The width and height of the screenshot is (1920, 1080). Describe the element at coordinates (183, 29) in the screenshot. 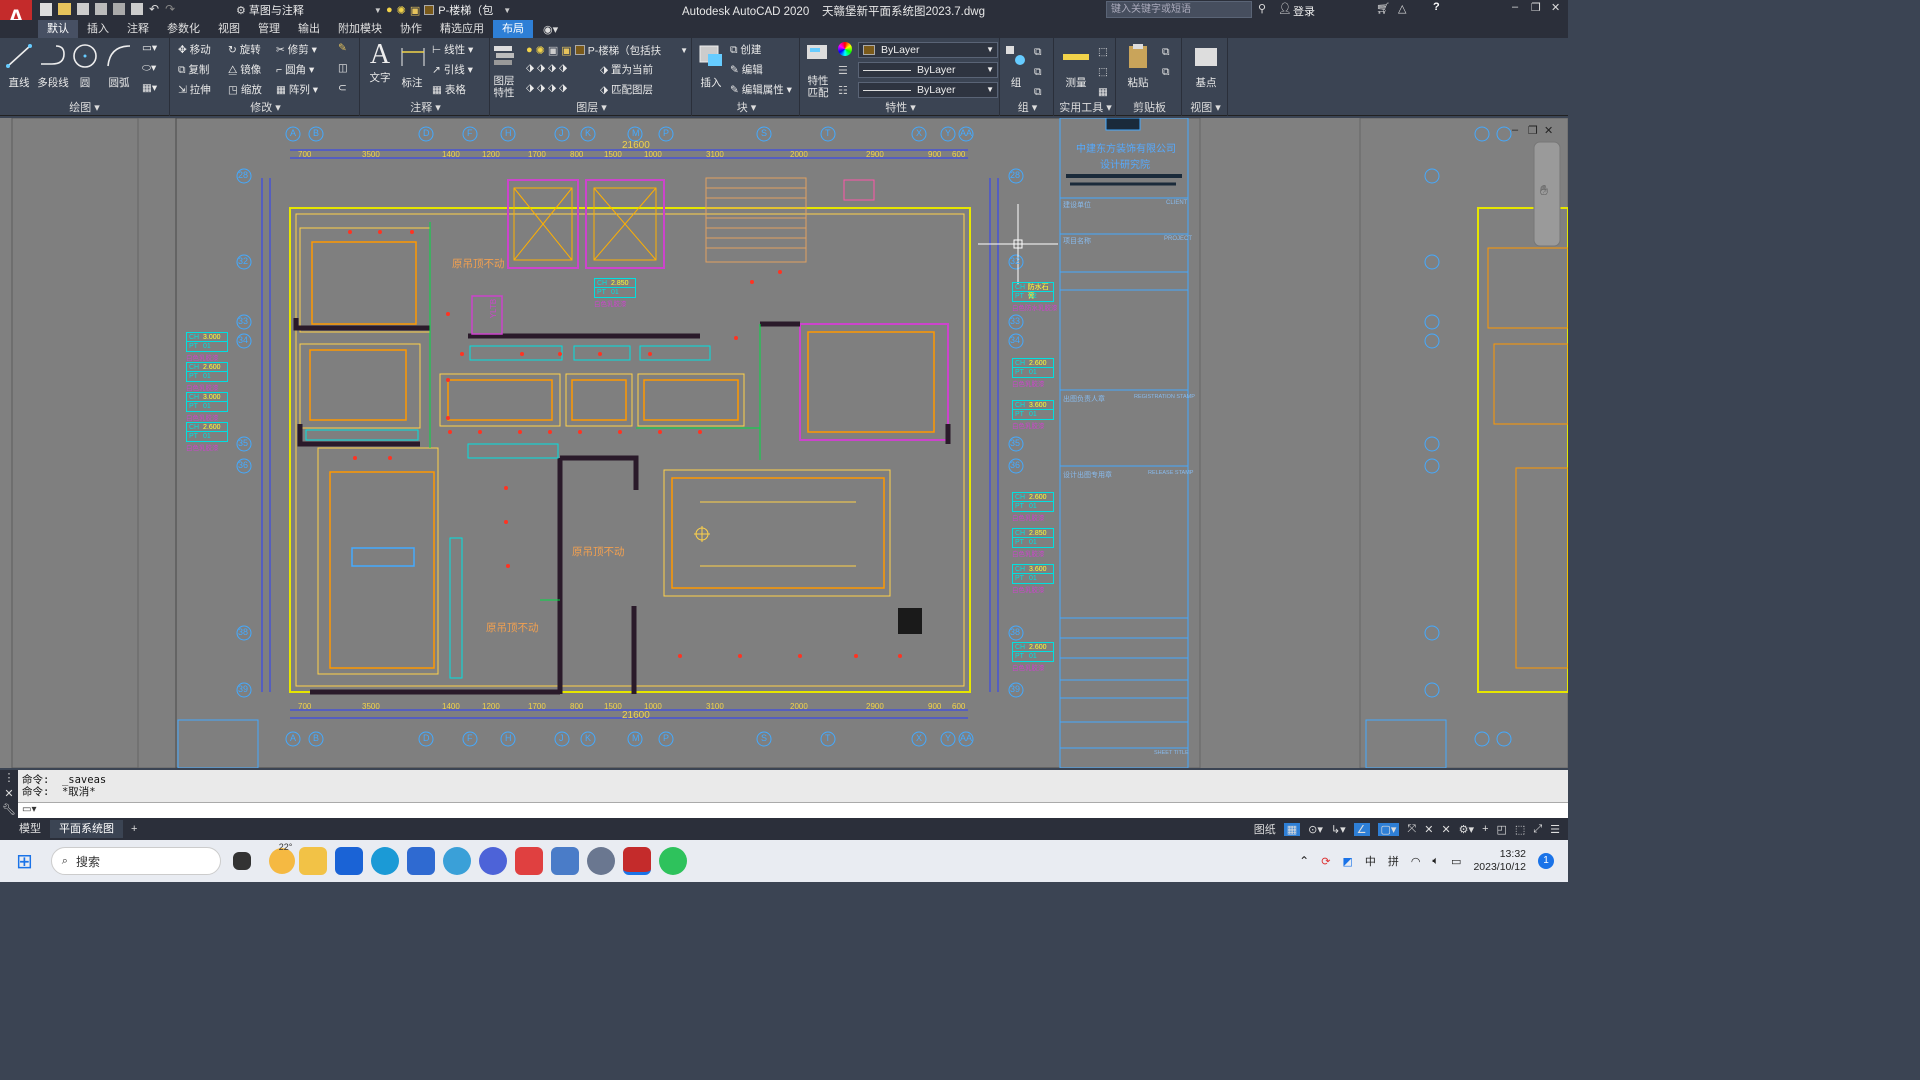

I see `tab-parametric: 参数化` at that location.